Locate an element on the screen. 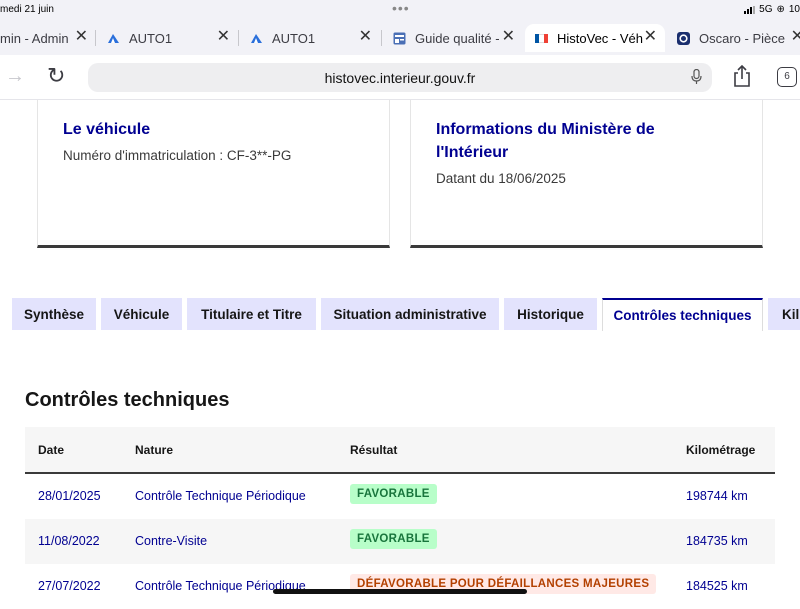 The width and height of the screenshot is (800, 609). network-label: 5G is located at coordinates (766, 9).